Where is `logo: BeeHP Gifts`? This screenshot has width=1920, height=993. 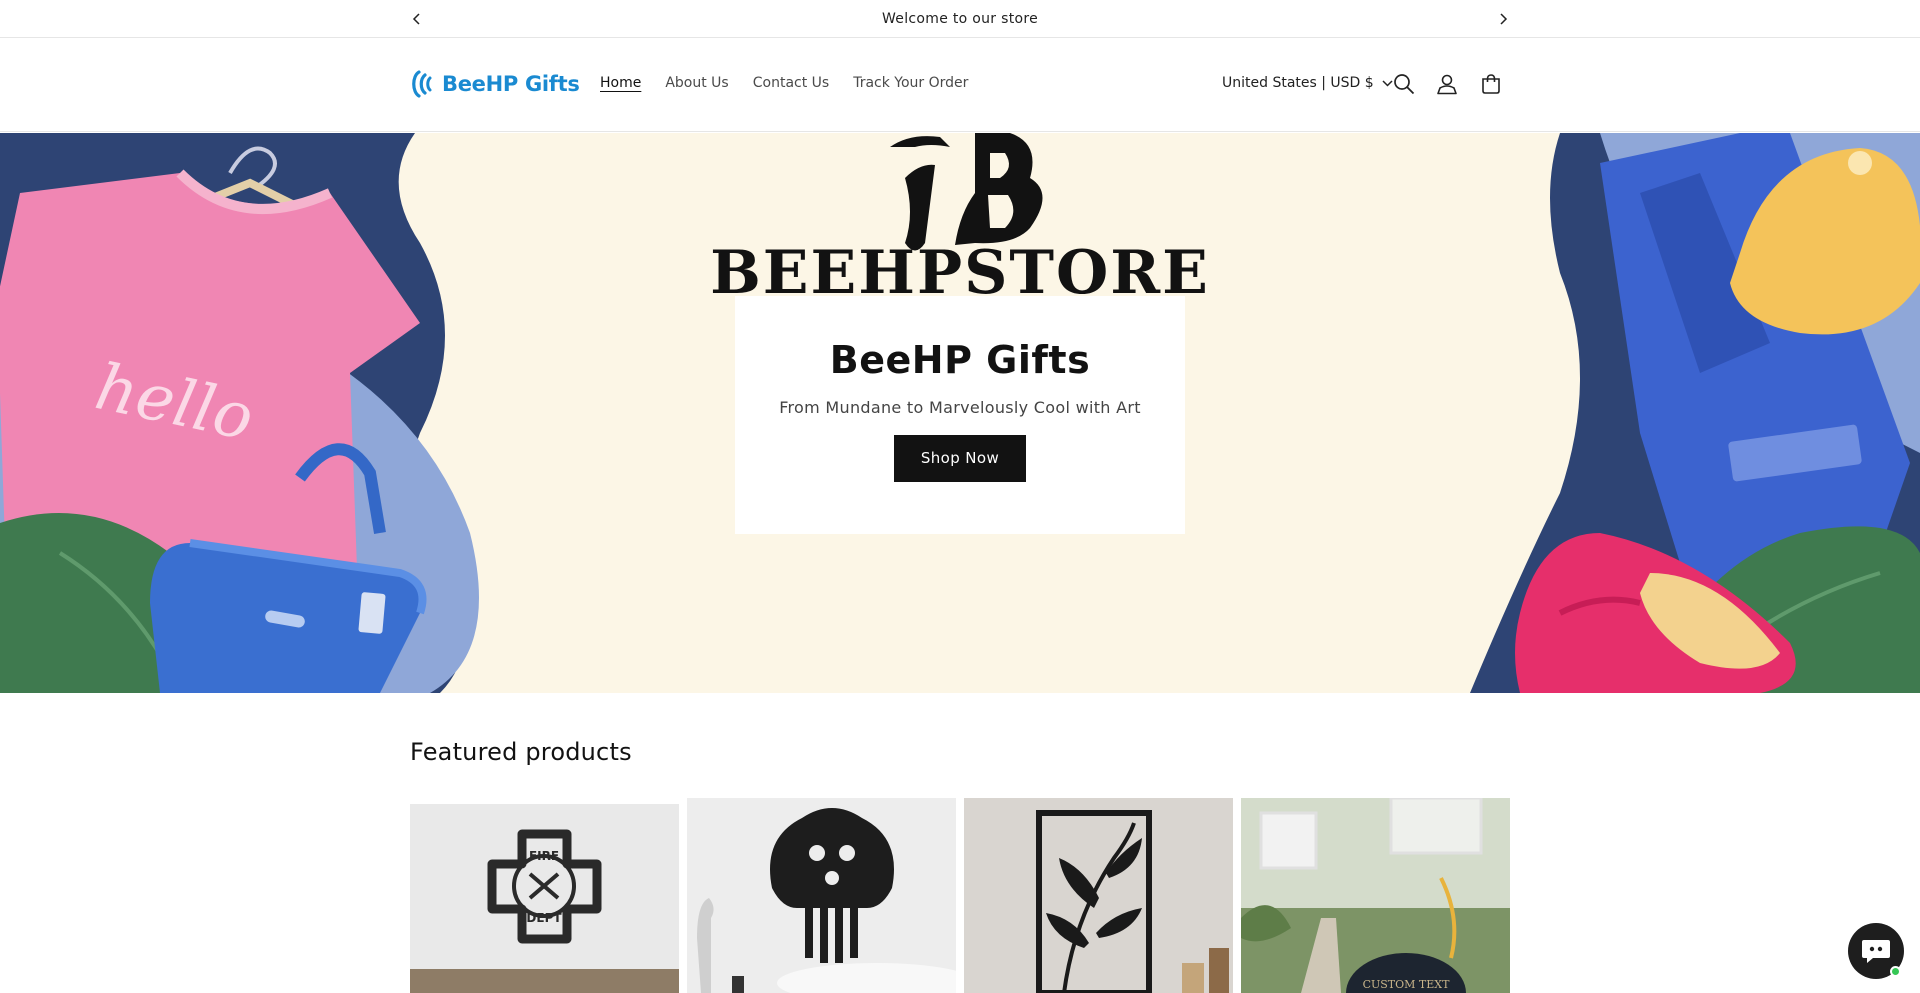 logo: BeeHP Gifts is located at coordinates (495, 84).